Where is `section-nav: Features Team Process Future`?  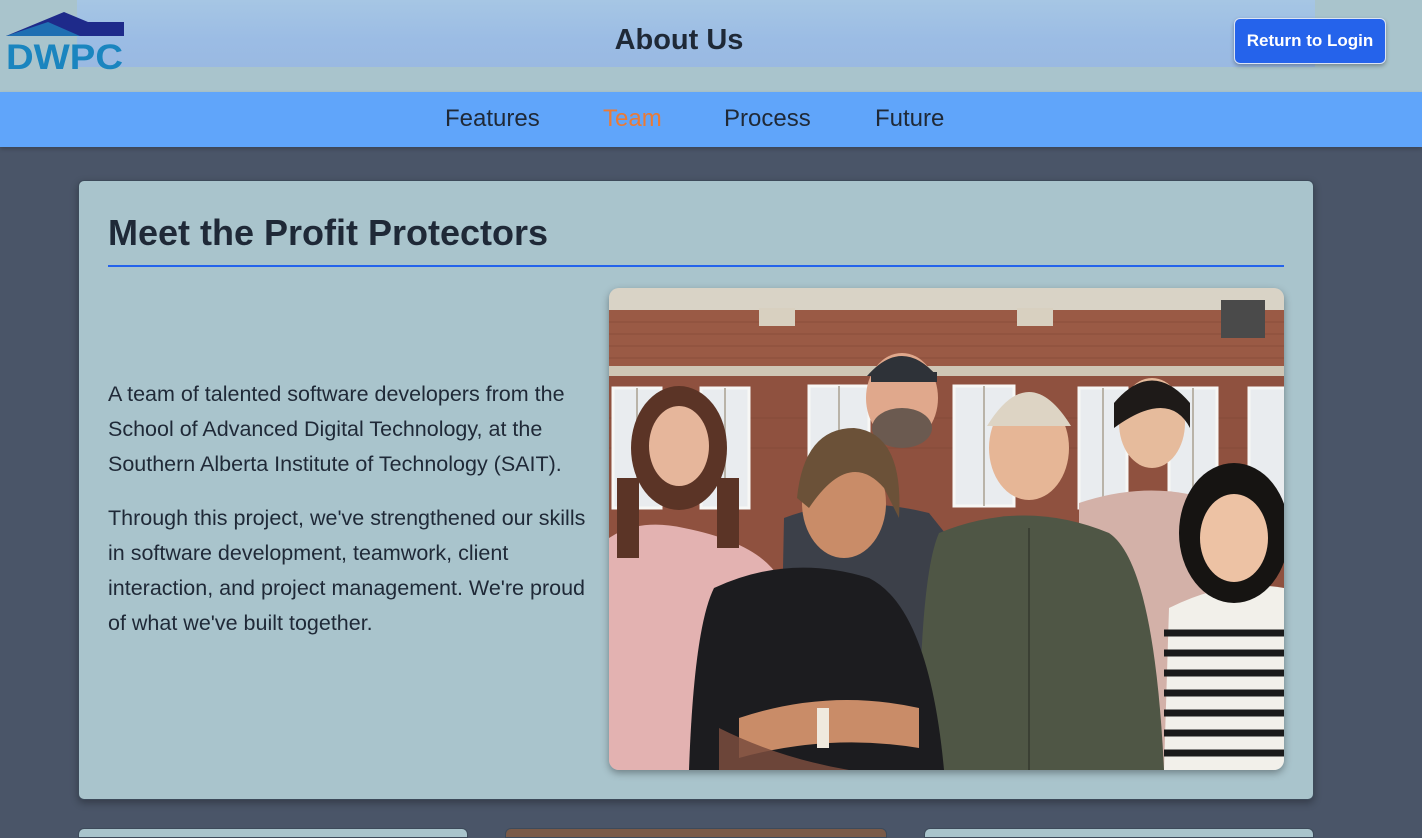
section-nav: Features Team Process Future is located at coordinates (711, 119).